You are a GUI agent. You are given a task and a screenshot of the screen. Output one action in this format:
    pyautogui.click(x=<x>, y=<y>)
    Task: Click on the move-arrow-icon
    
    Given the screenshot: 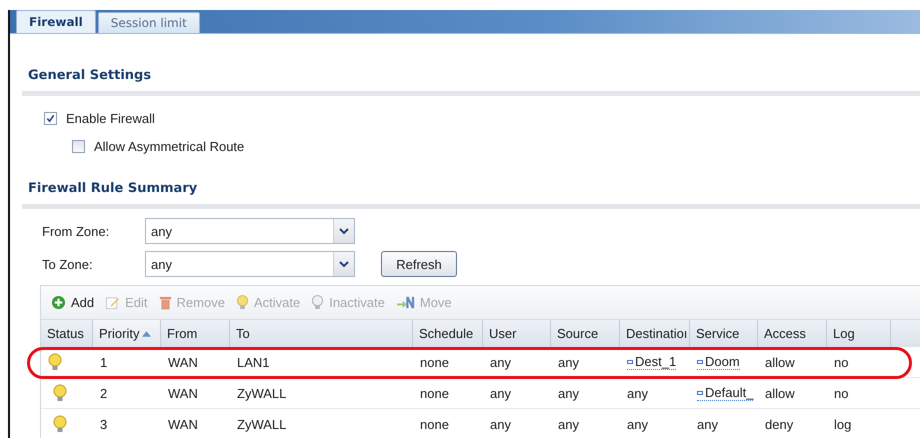 What is the action you would take?
    pyautogui.click(x=405, y=302)
    